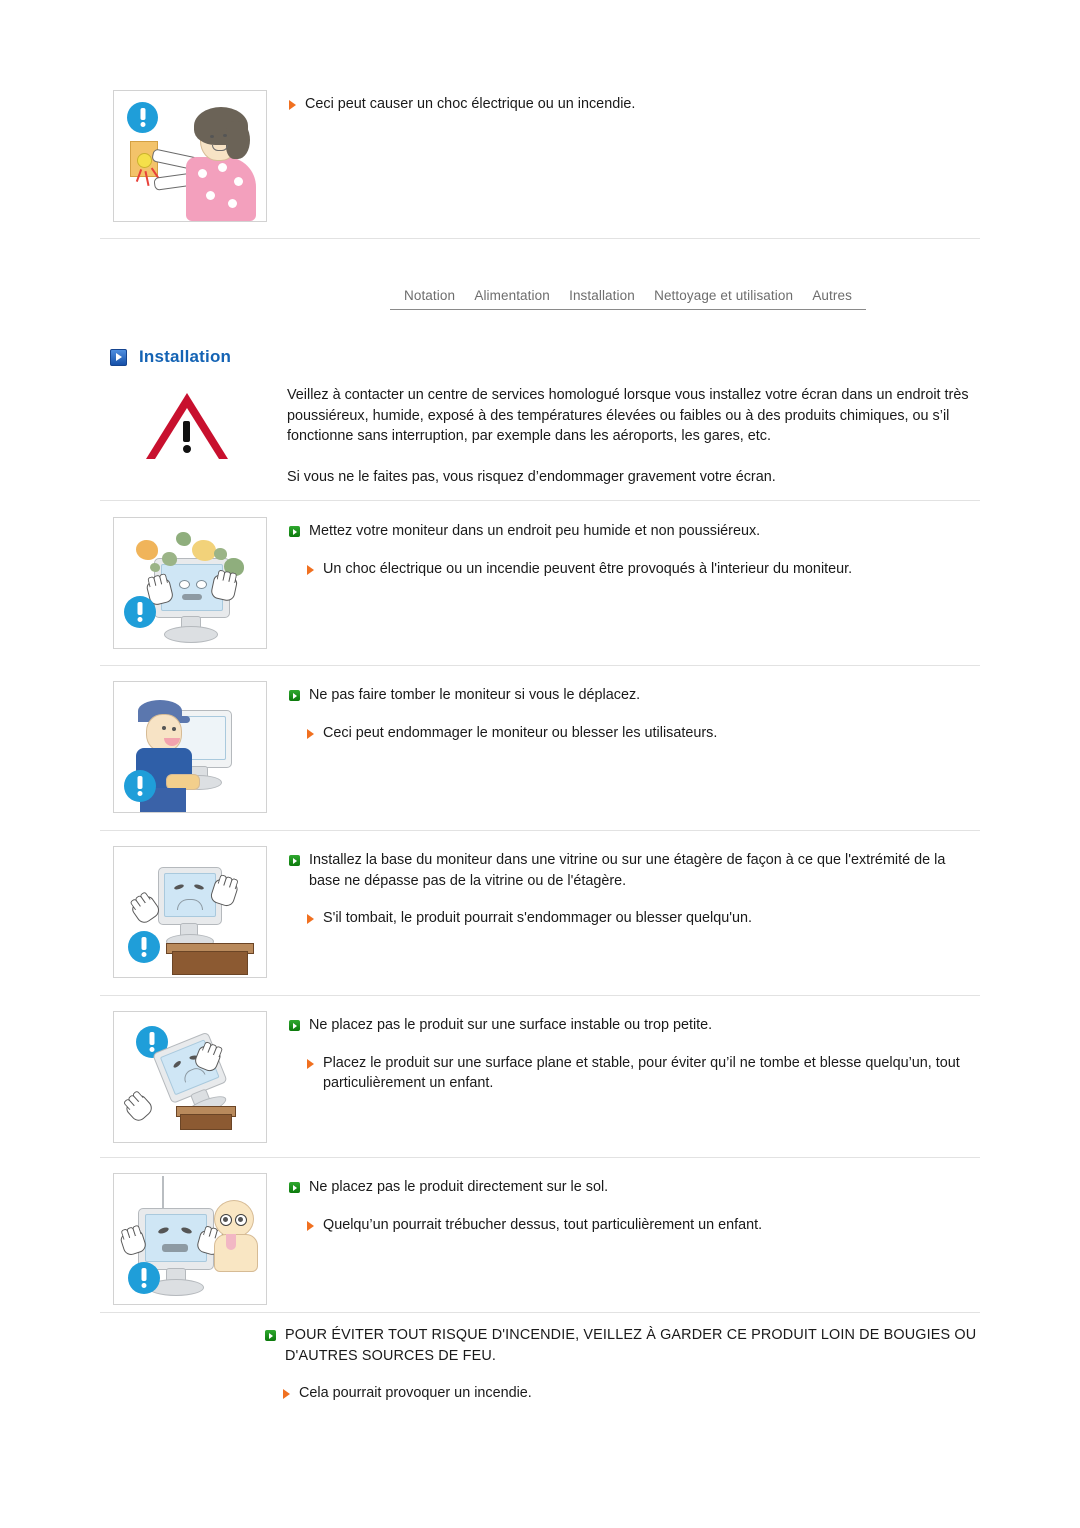 This screenshot has width=1080, height=1528. What do you see at coordinates (190, 156) in the screenshot?
I see `illustration-woman-unplugging-socket` at bounding box center [190, 156].